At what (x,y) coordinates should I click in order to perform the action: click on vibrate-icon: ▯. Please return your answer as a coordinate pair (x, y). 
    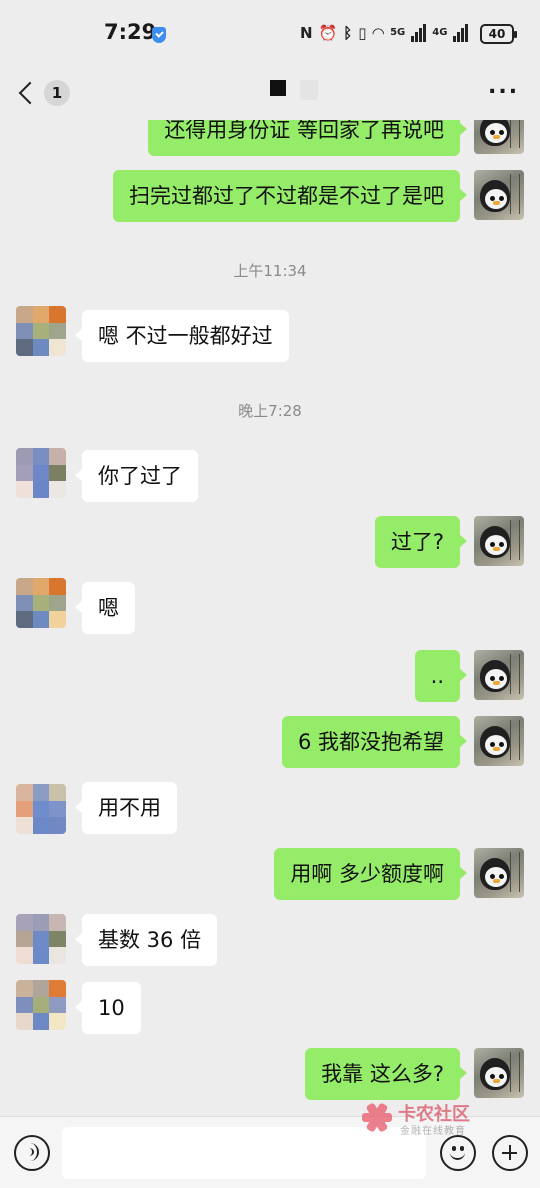
    Looking at the image, I should click on (362, 33).